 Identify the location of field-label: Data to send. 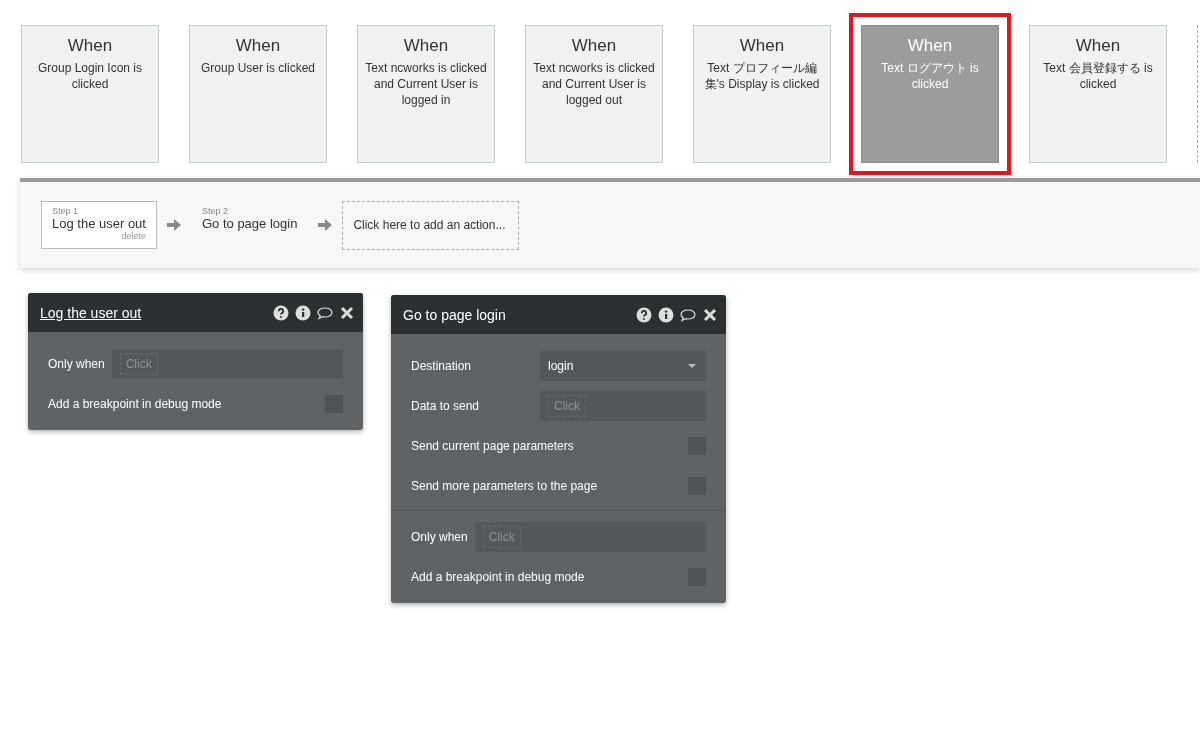
(446, 406).